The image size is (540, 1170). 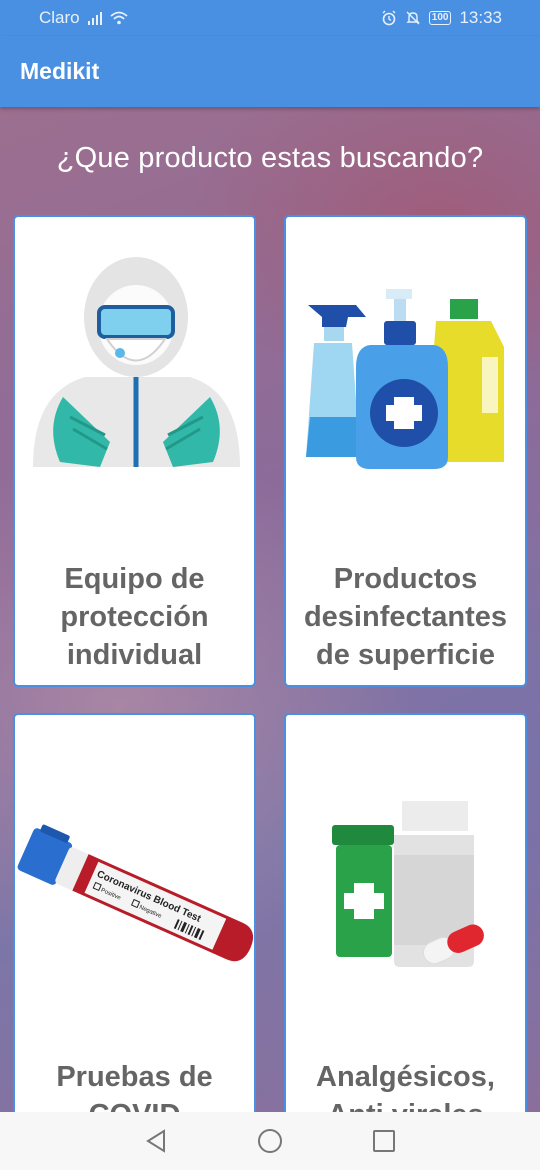 I want to click on home-button, so click(x=270, y=1141).